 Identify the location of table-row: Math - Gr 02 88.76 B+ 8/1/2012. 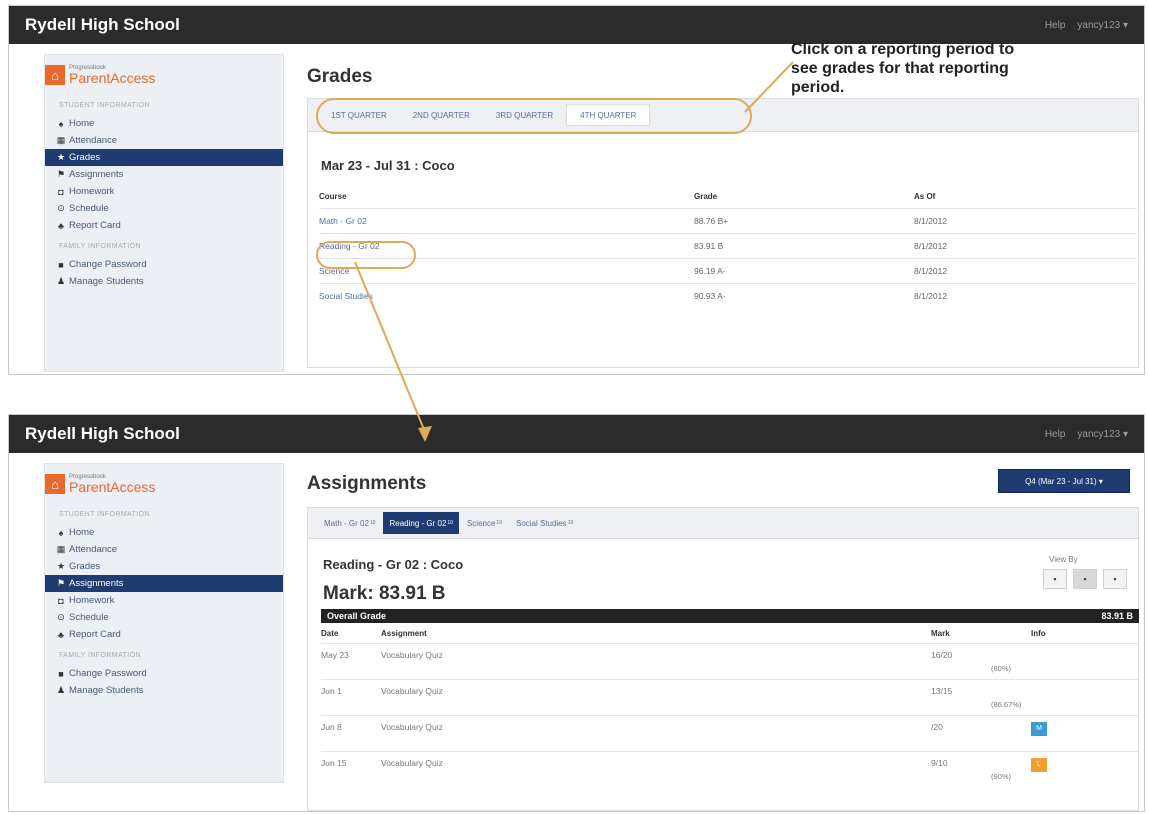
(728, 220).